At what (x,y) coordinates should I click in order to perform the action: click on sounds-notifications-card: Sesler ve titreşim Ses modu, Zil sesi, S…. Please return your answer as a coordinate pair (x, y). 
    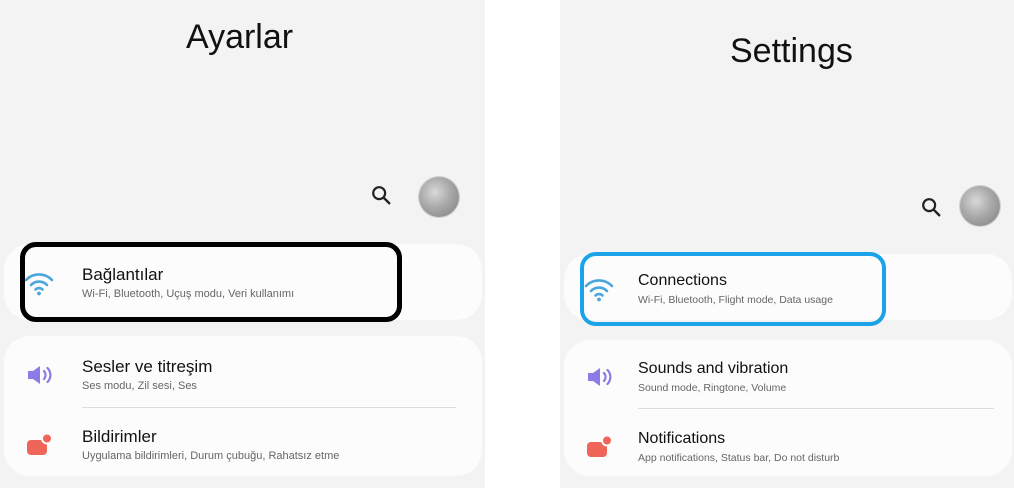
    Looking at the image, I should click on (243, 406).